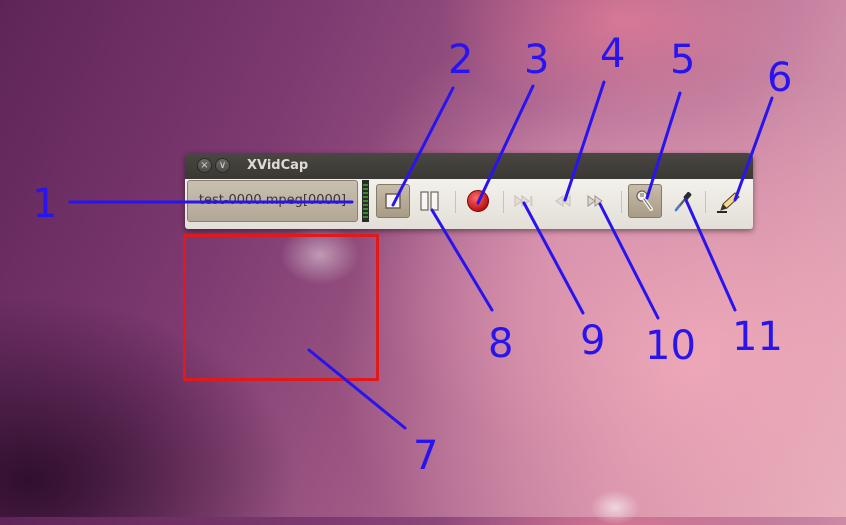 The image size is (846, 525). I want to click on callout-6: 6, so click(780, 78).